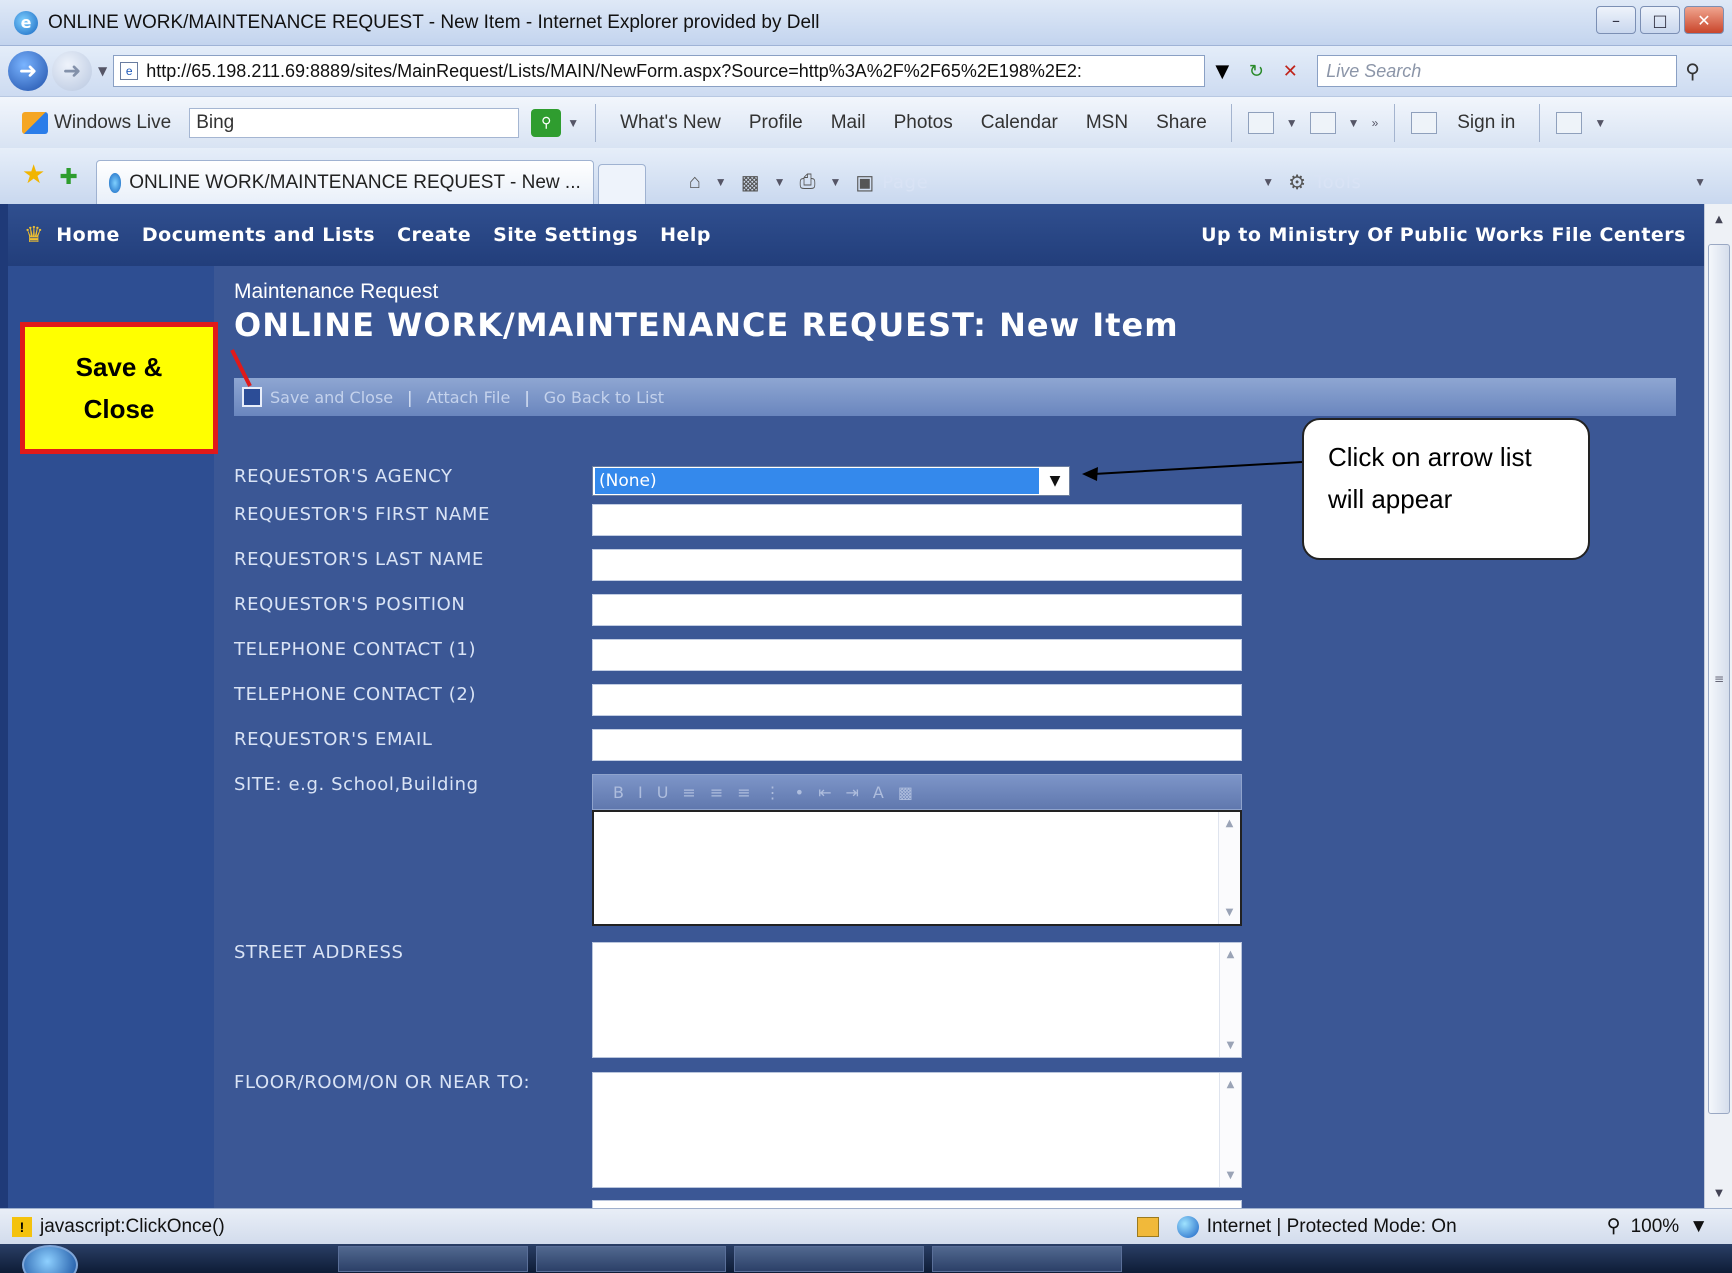  Describe the element at coordinates (336, 292) in the screenshot. I see `breadcrumb: Maintenance Request` at that location.